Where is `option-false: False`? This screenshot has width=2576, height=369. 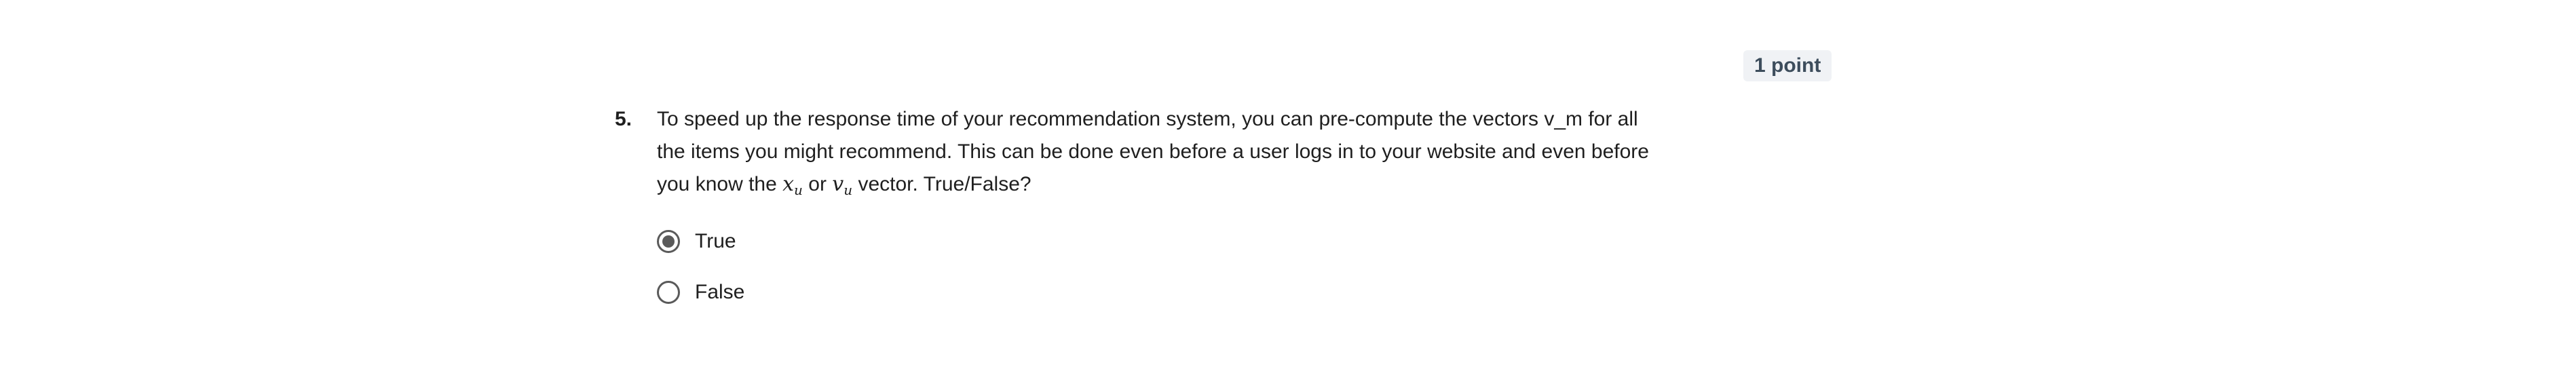
option-false: False is located at coordinates (700, 293).